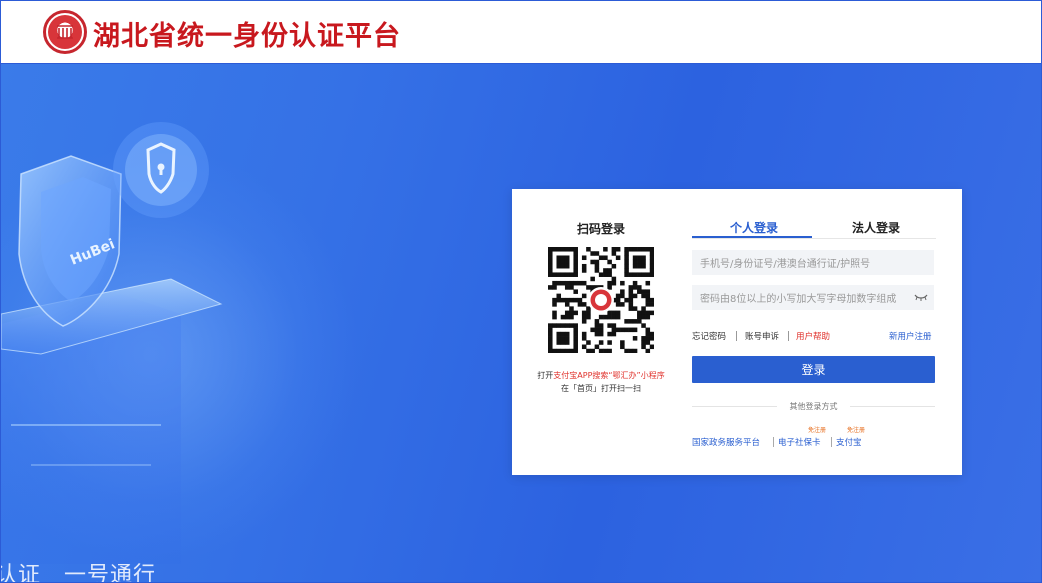 The width and height of the screenshot is (1042, 583). What do you see at coordinates (892, 406) in the screenshot?
I see `divider-line-right` at bounding box center [892, 406].